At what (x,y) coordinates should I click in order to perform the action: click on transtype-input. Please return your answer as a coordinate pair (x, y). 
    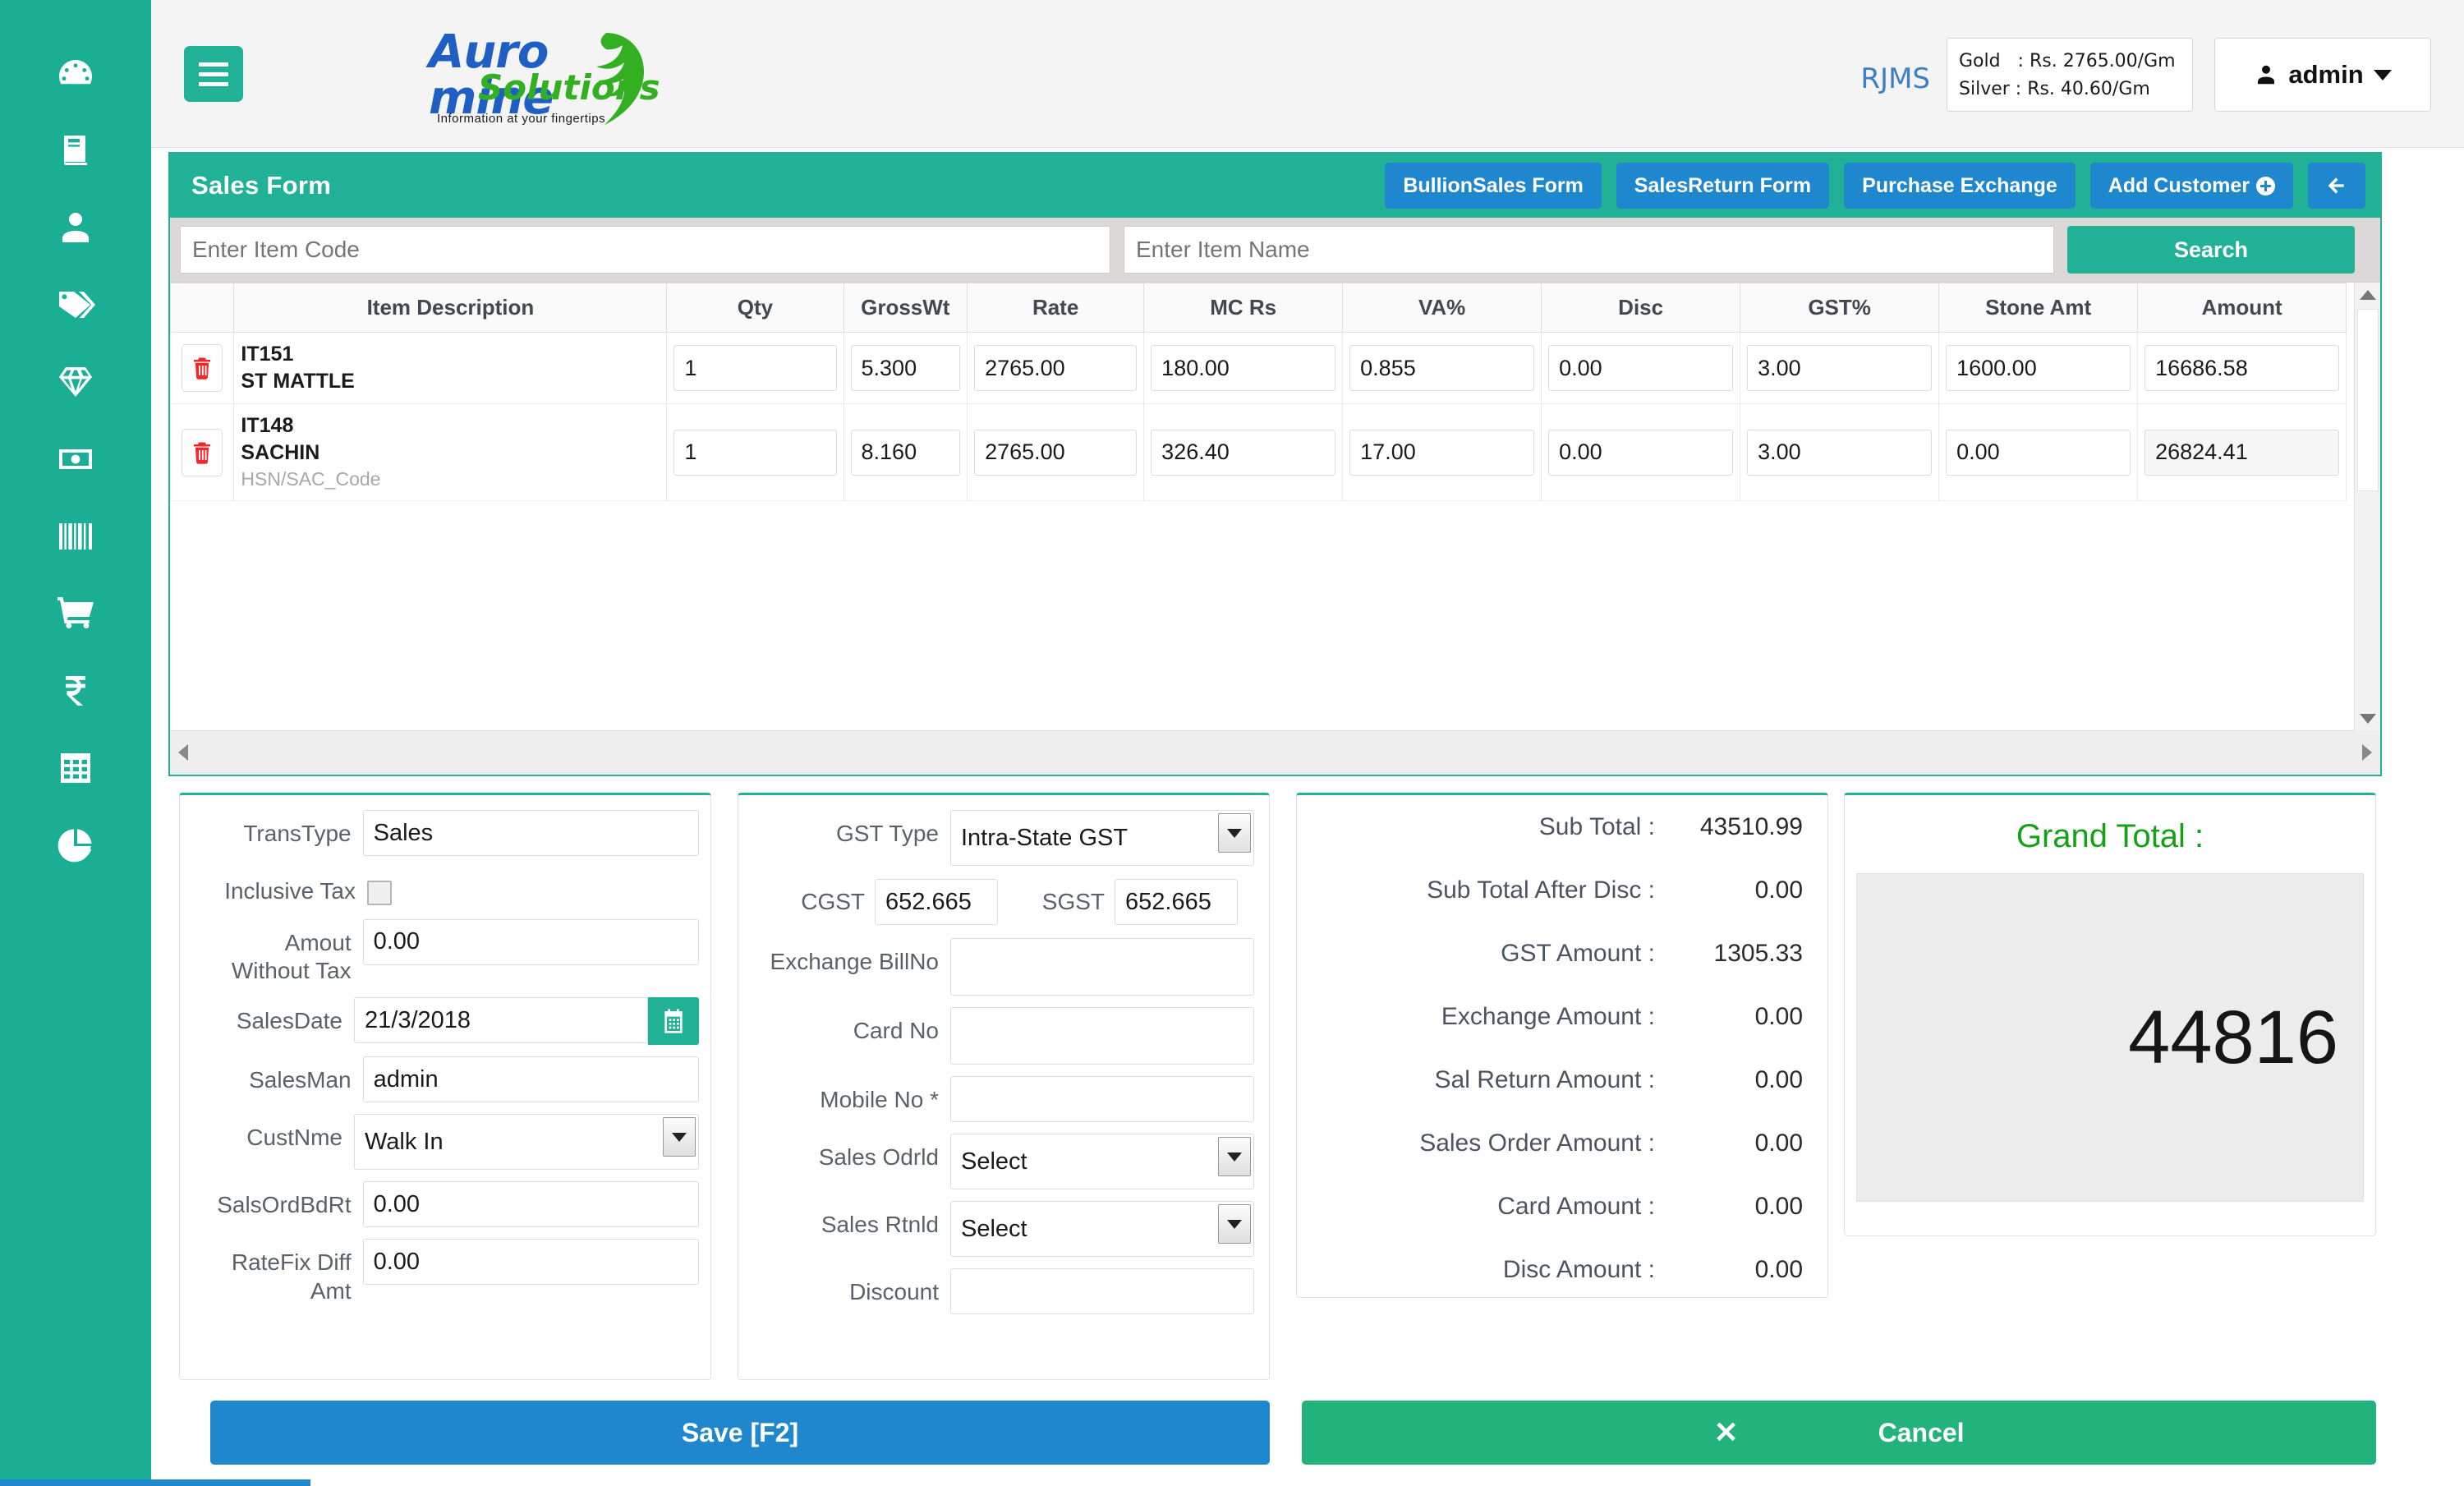
    Looking at the image, I should click on (530, 833).